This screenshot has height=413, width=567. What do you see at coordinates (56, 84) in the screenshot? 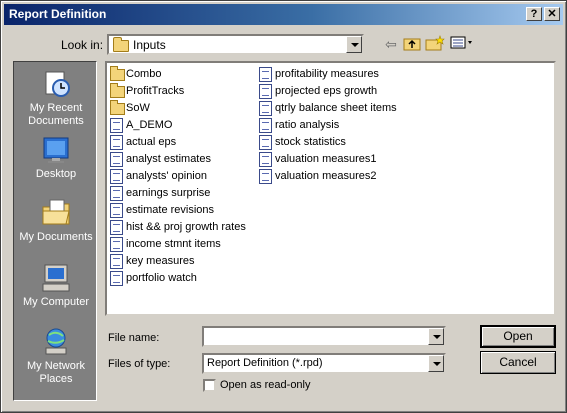
I see `recent-documents-icon` at bounding box center [56, 84].